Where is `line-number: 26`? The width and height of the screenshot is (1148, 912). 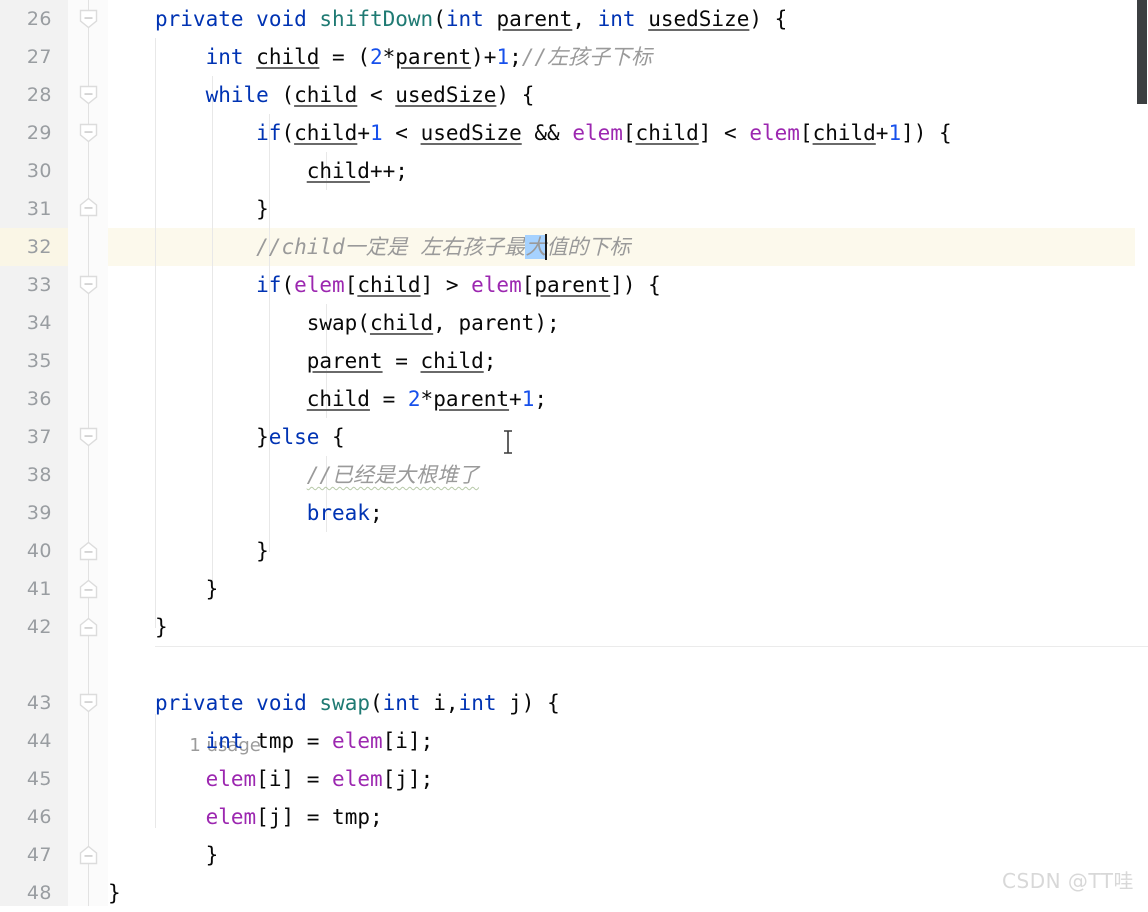 line-number: 26 is located at coordinates (26, 19).